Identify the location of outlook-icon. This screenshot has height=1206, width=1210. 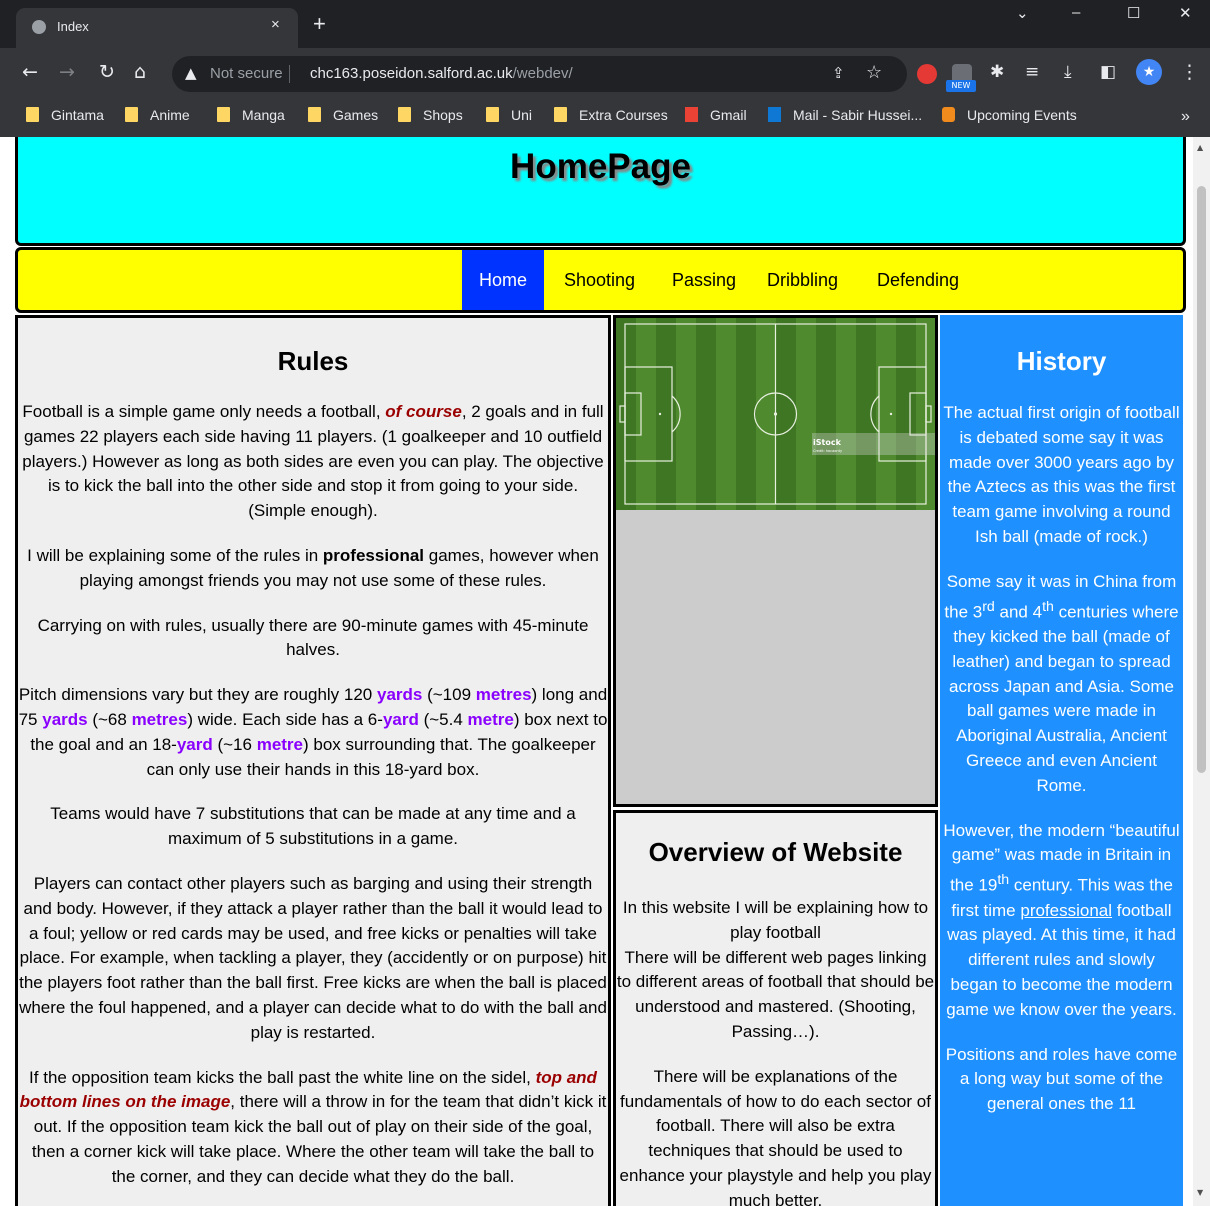
(774, 114).